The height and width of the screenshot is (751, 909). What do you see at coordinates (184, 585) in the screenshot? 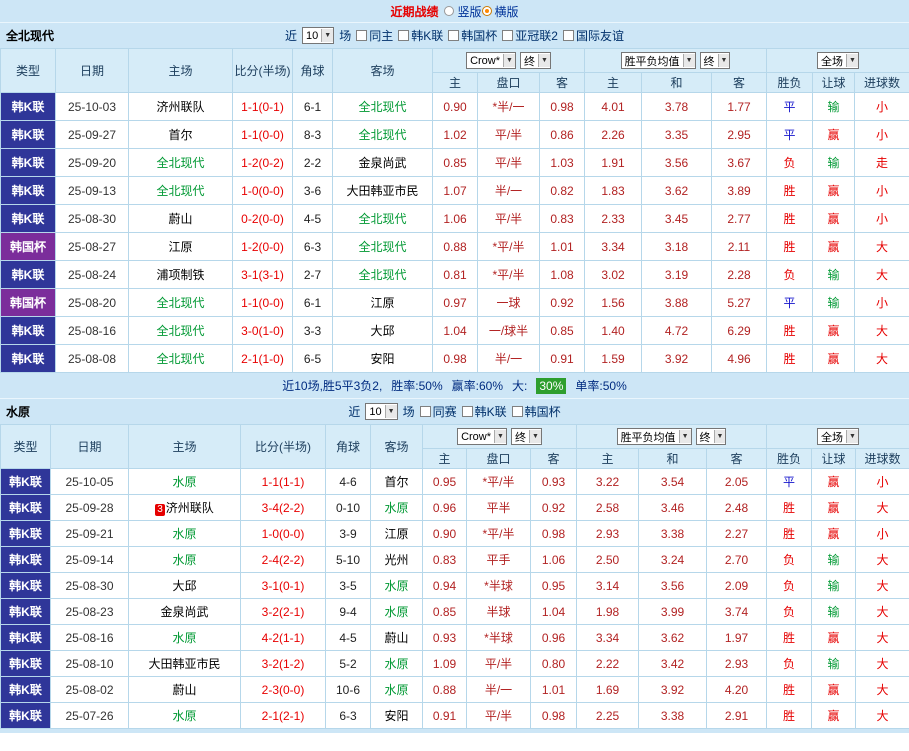
I see `home-team-cell: 大邱` at bounding box center [184, 585].